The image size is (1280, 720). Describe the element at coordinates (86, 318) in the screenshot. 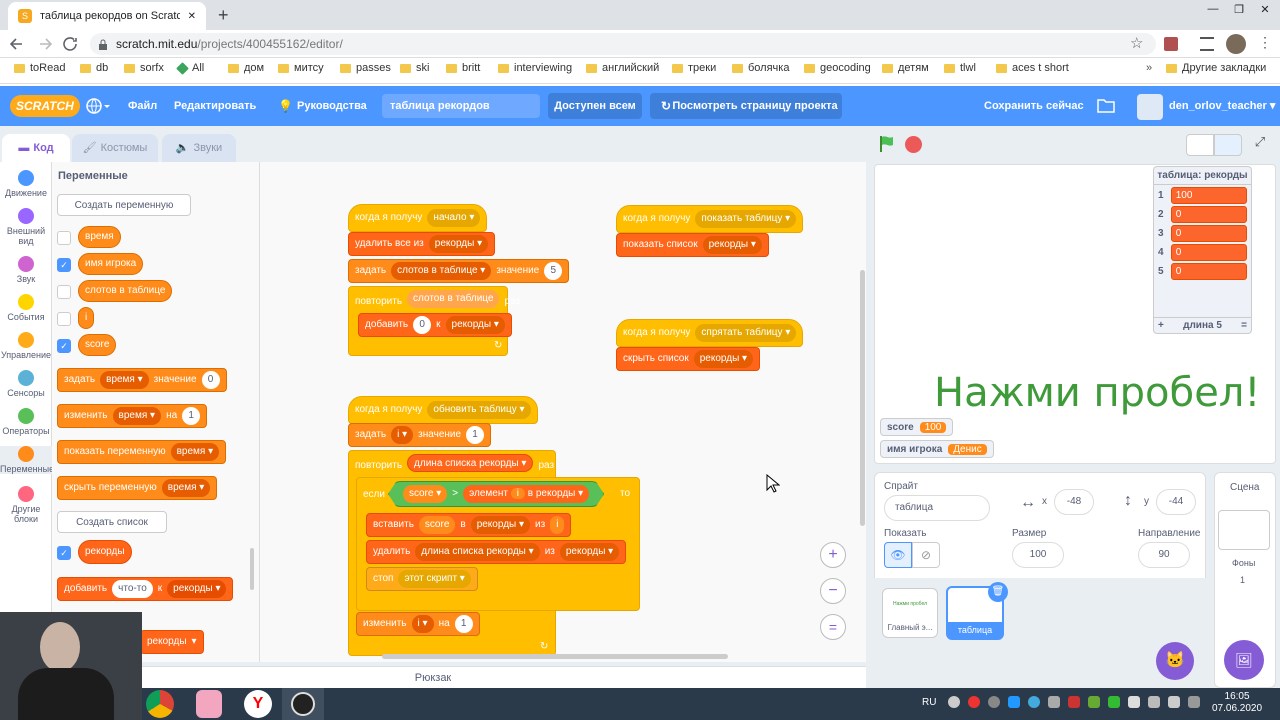

I see `variable-reporter: i` at that location.